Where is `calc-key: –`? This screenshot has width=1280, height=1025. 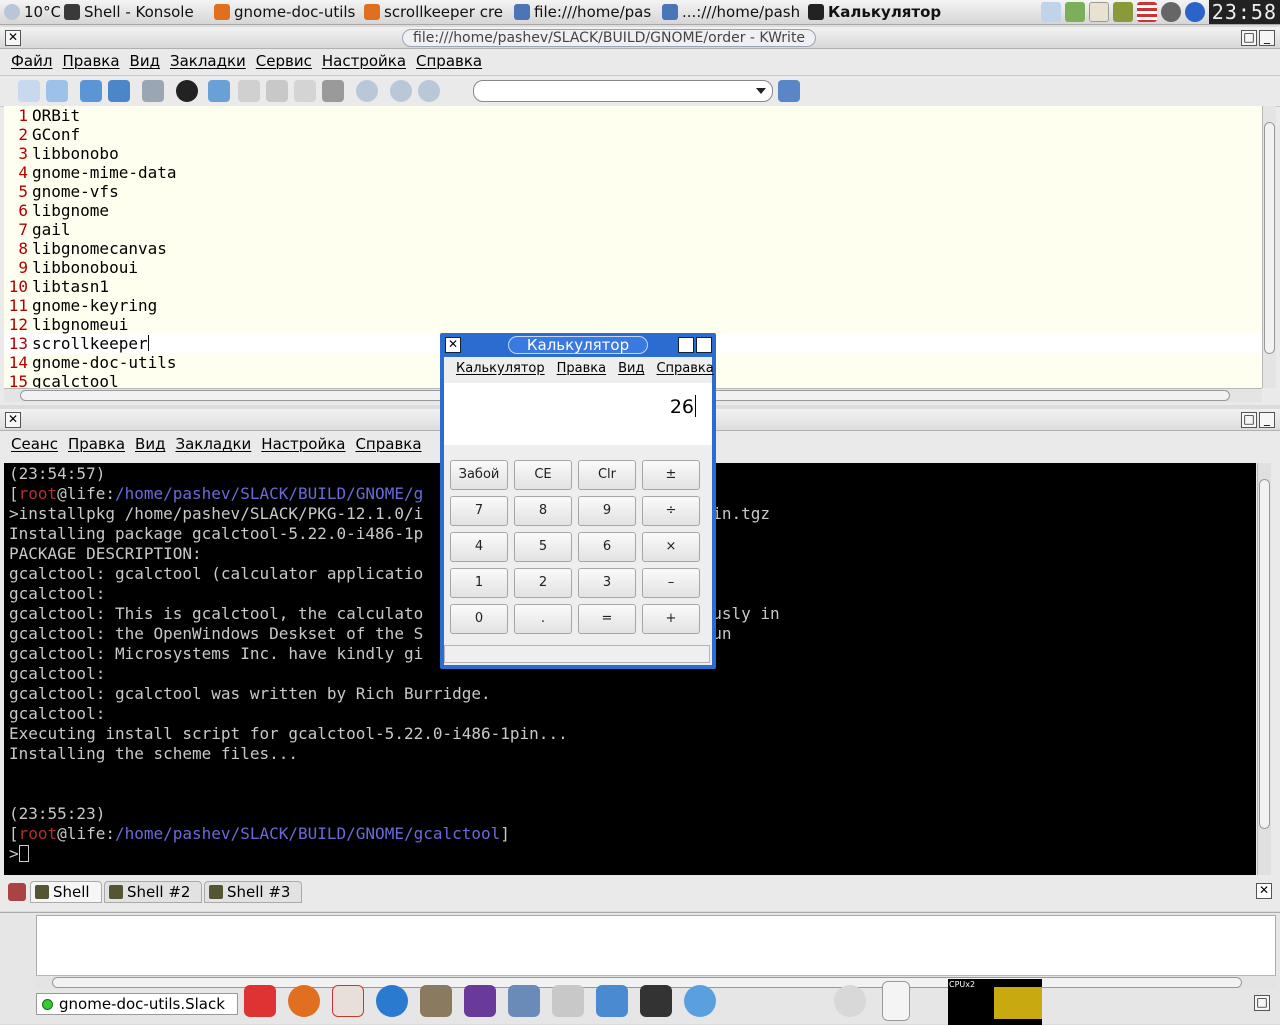 calc-key: – is located at coordinates (671, 583).